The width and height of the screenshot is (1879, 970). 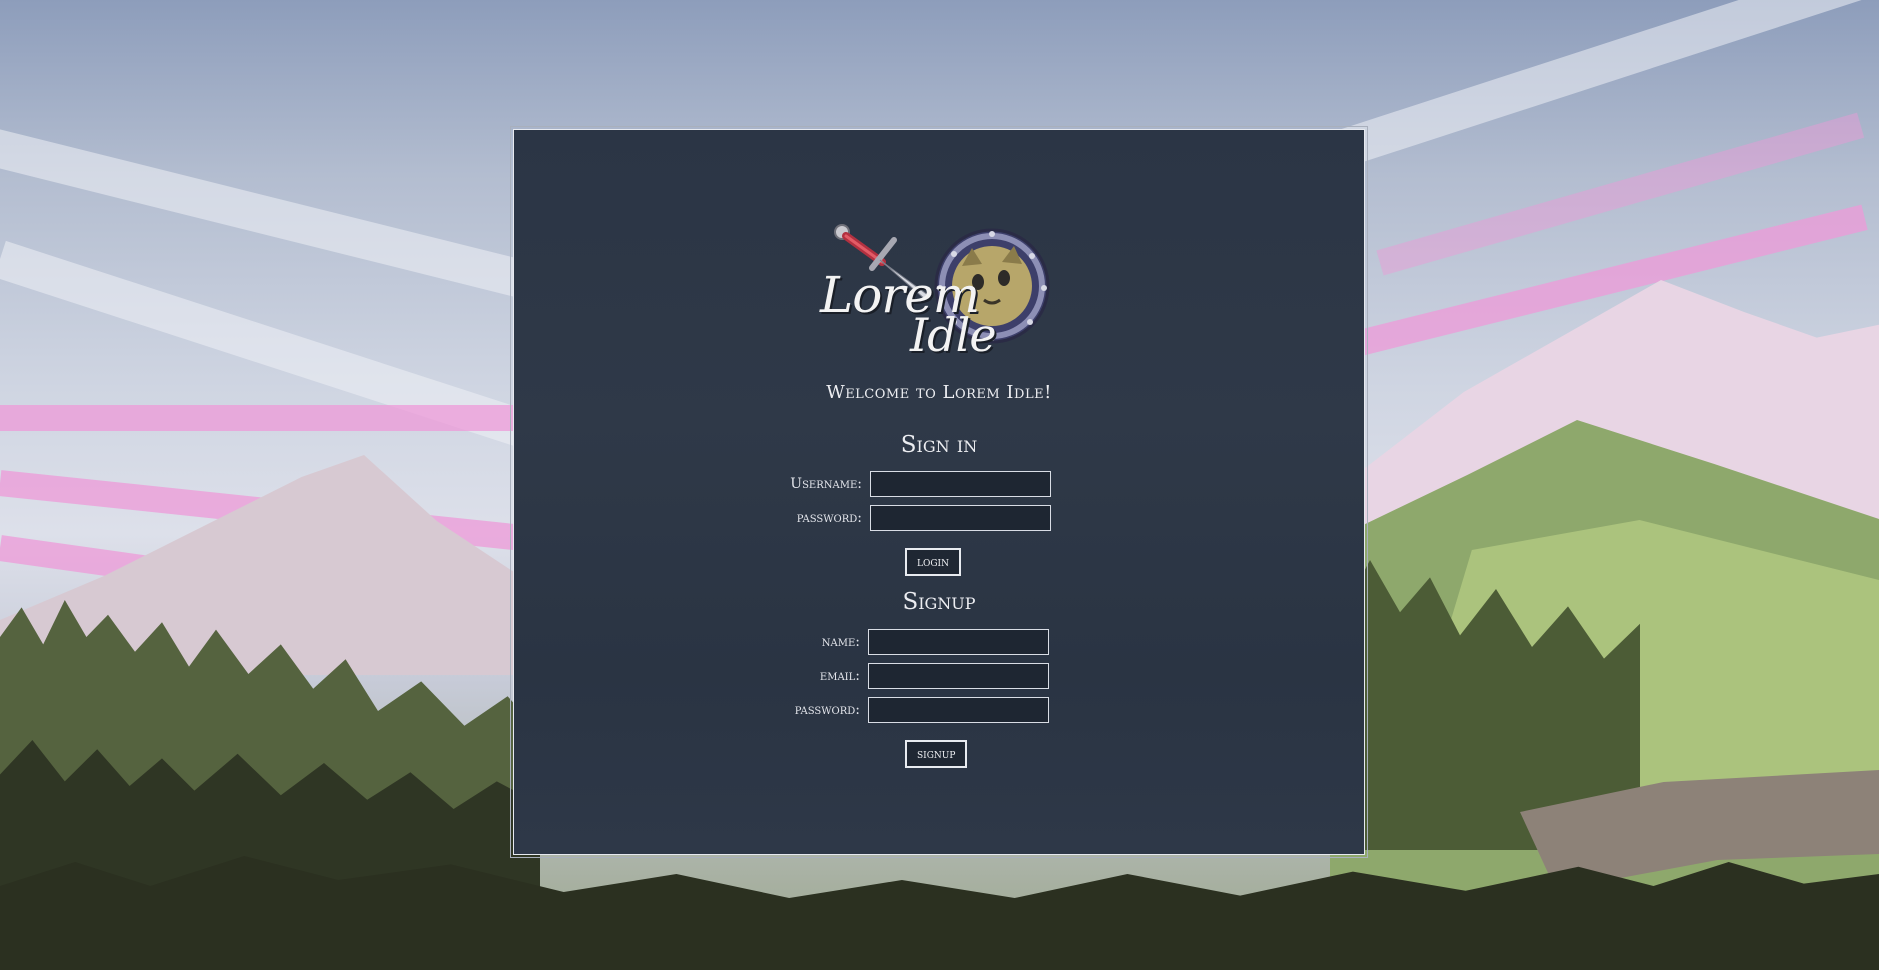 What do you see at coordinates (958, 710) in the screenshot?
I see `signup-password-input` at bounding box center [958, 710].